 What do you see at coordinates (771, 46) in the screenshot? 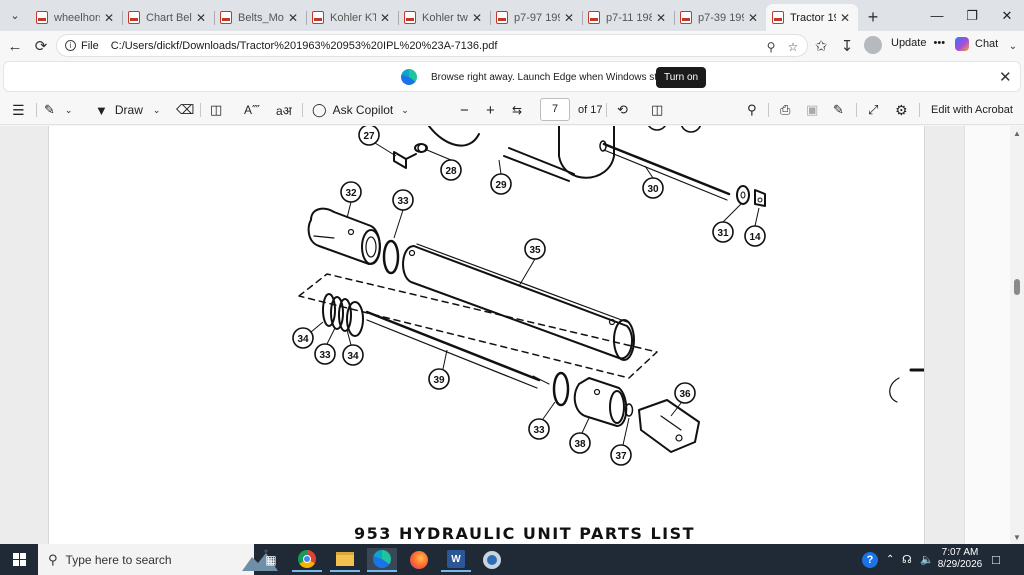
I see `zoom-icon: ⚲` at bounding box center [771, 46].